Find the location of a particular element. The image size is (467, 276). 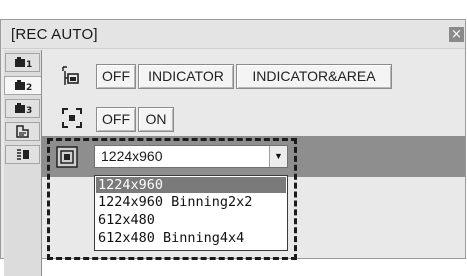

camera-2-icon: 2 is located at coordinates (23, 86).